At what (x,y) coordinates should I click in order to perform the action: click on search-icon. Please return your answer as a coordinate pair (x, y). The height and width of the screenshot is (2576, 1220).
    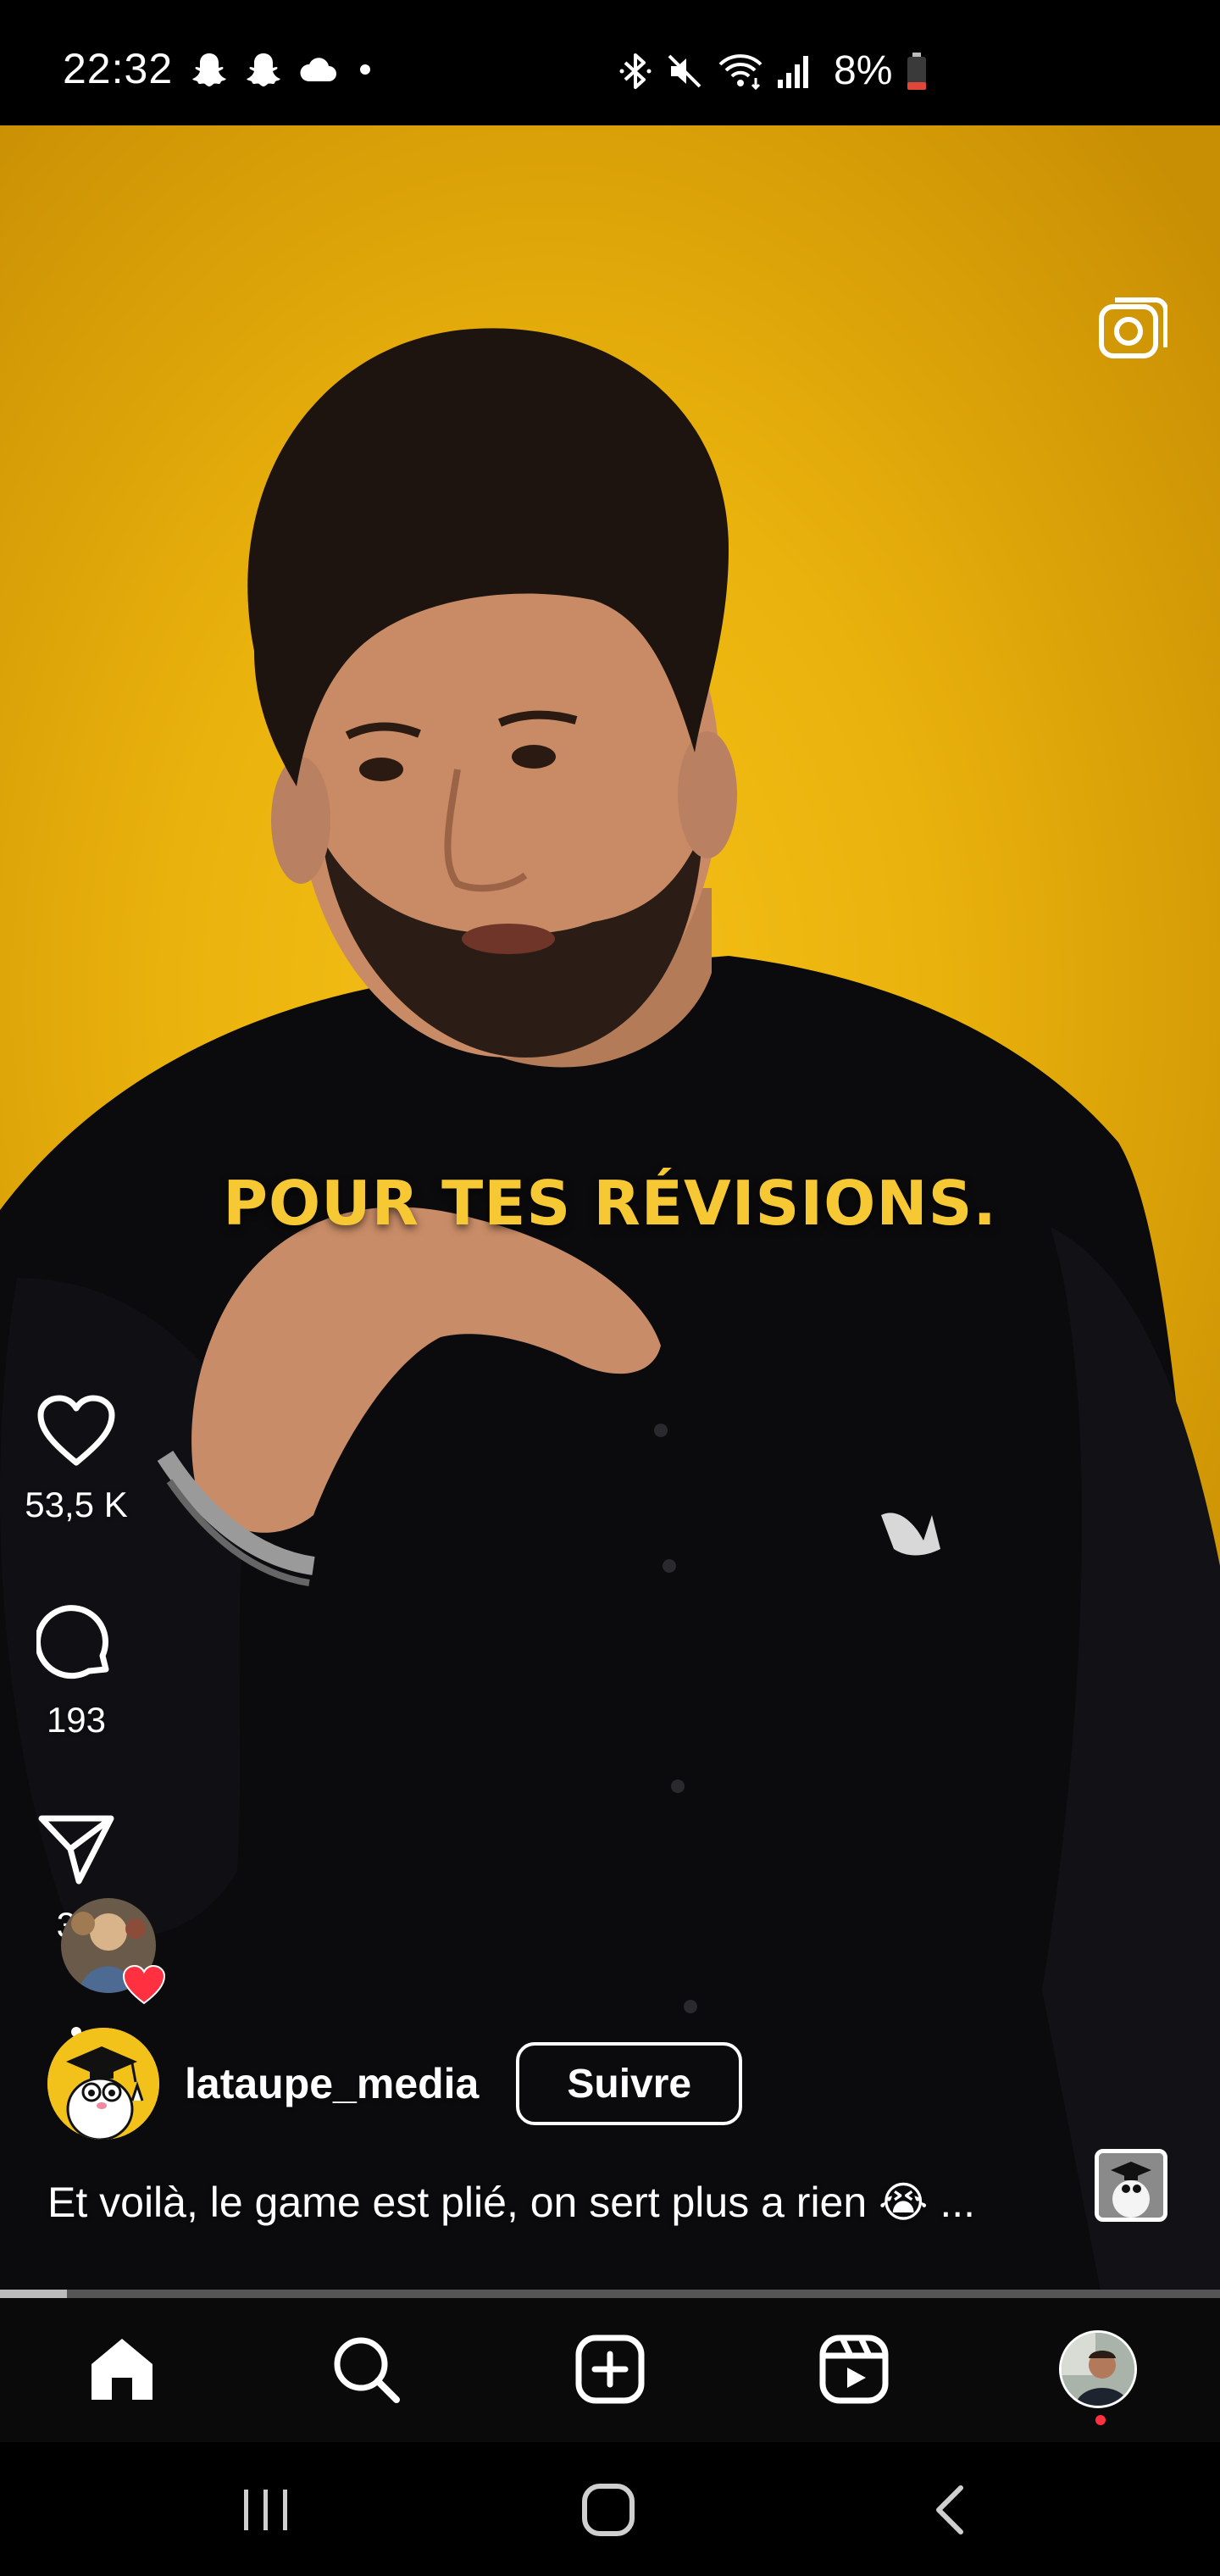
    Looking at the image, I should click on (366, 2369).